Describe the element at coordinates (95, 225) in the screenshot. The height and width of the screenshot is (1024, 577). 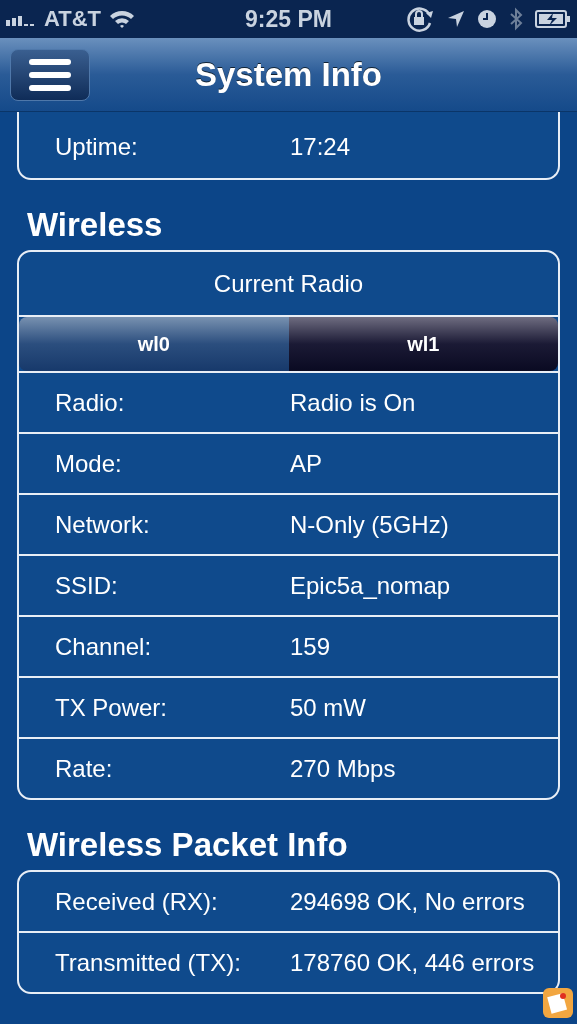
I see `section-heading: Wireless` at that location.